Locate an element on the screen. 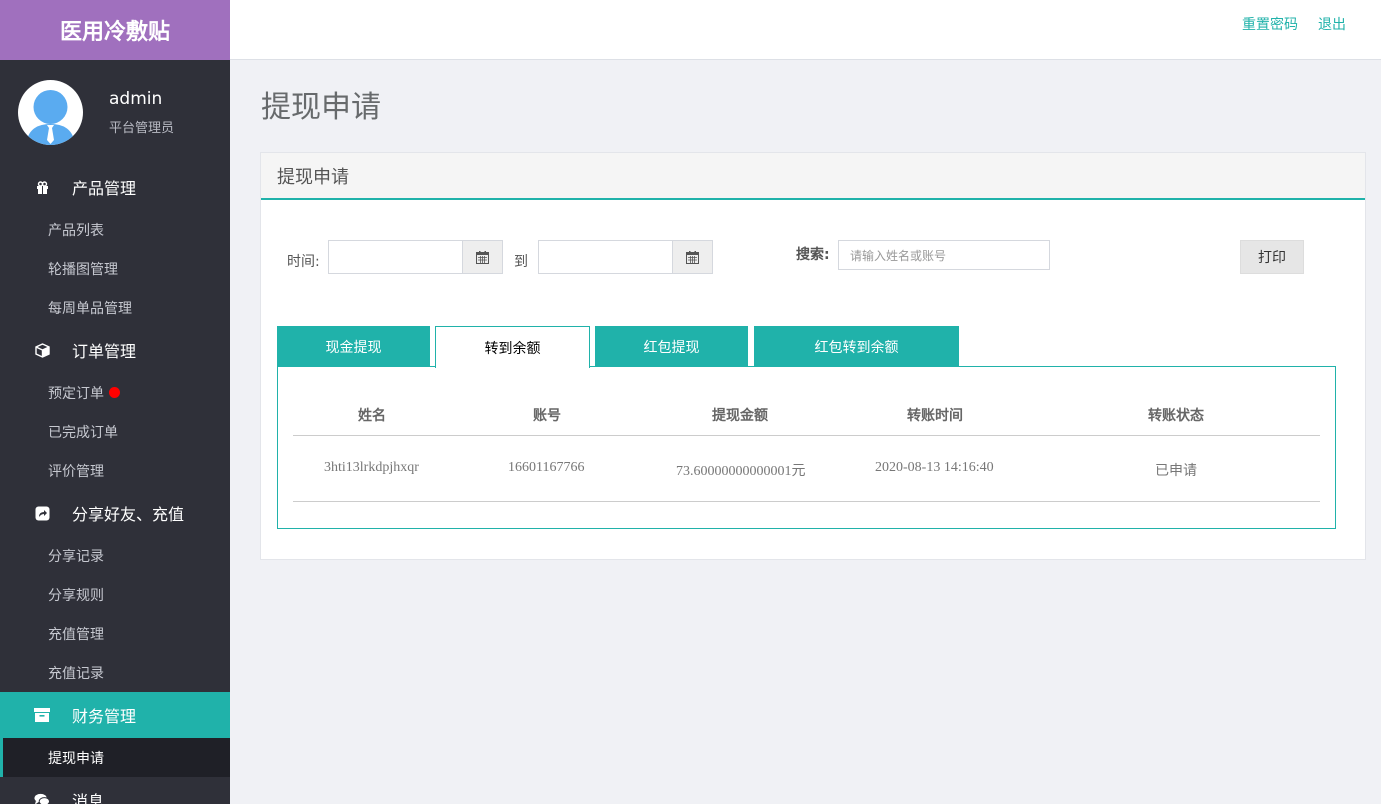  share-icon is located at coordinates (42, 513).